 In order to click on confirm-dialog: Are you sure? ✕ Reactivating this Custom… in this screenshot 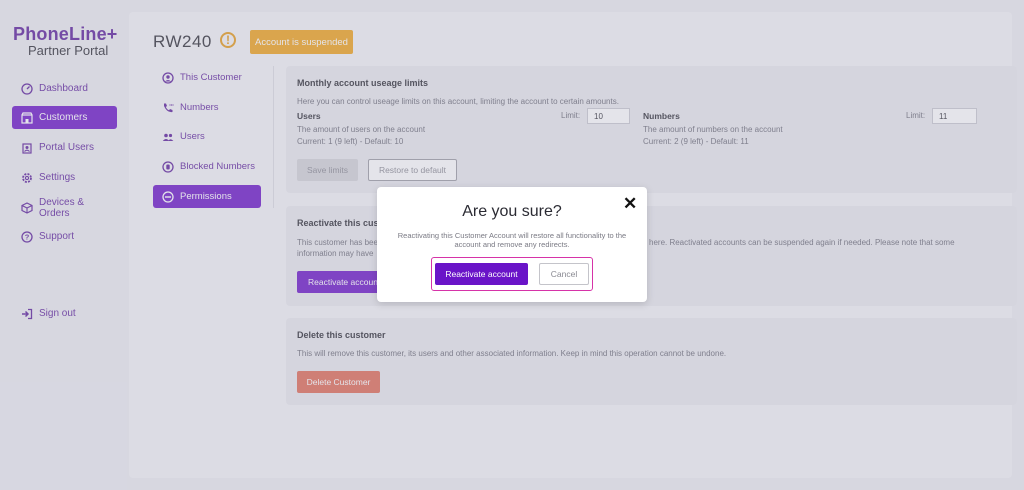, I will do `click(512, 244)`.